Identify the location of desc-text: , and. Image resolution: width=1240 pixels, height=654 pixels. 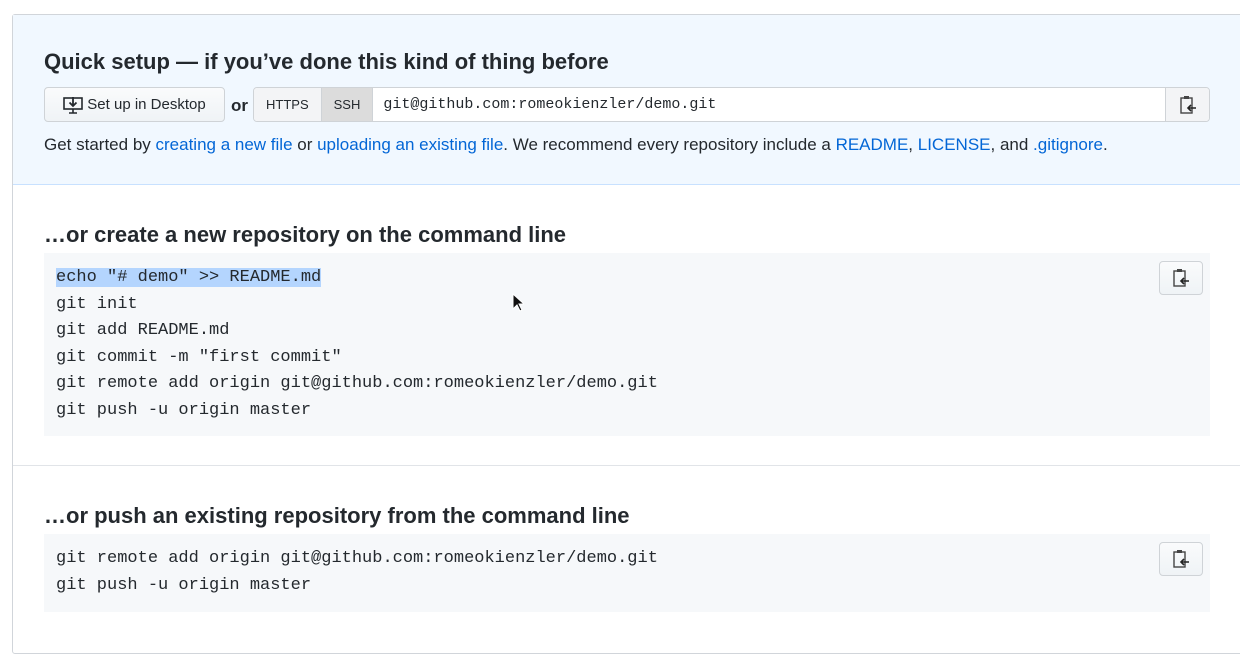
(1012, 144).